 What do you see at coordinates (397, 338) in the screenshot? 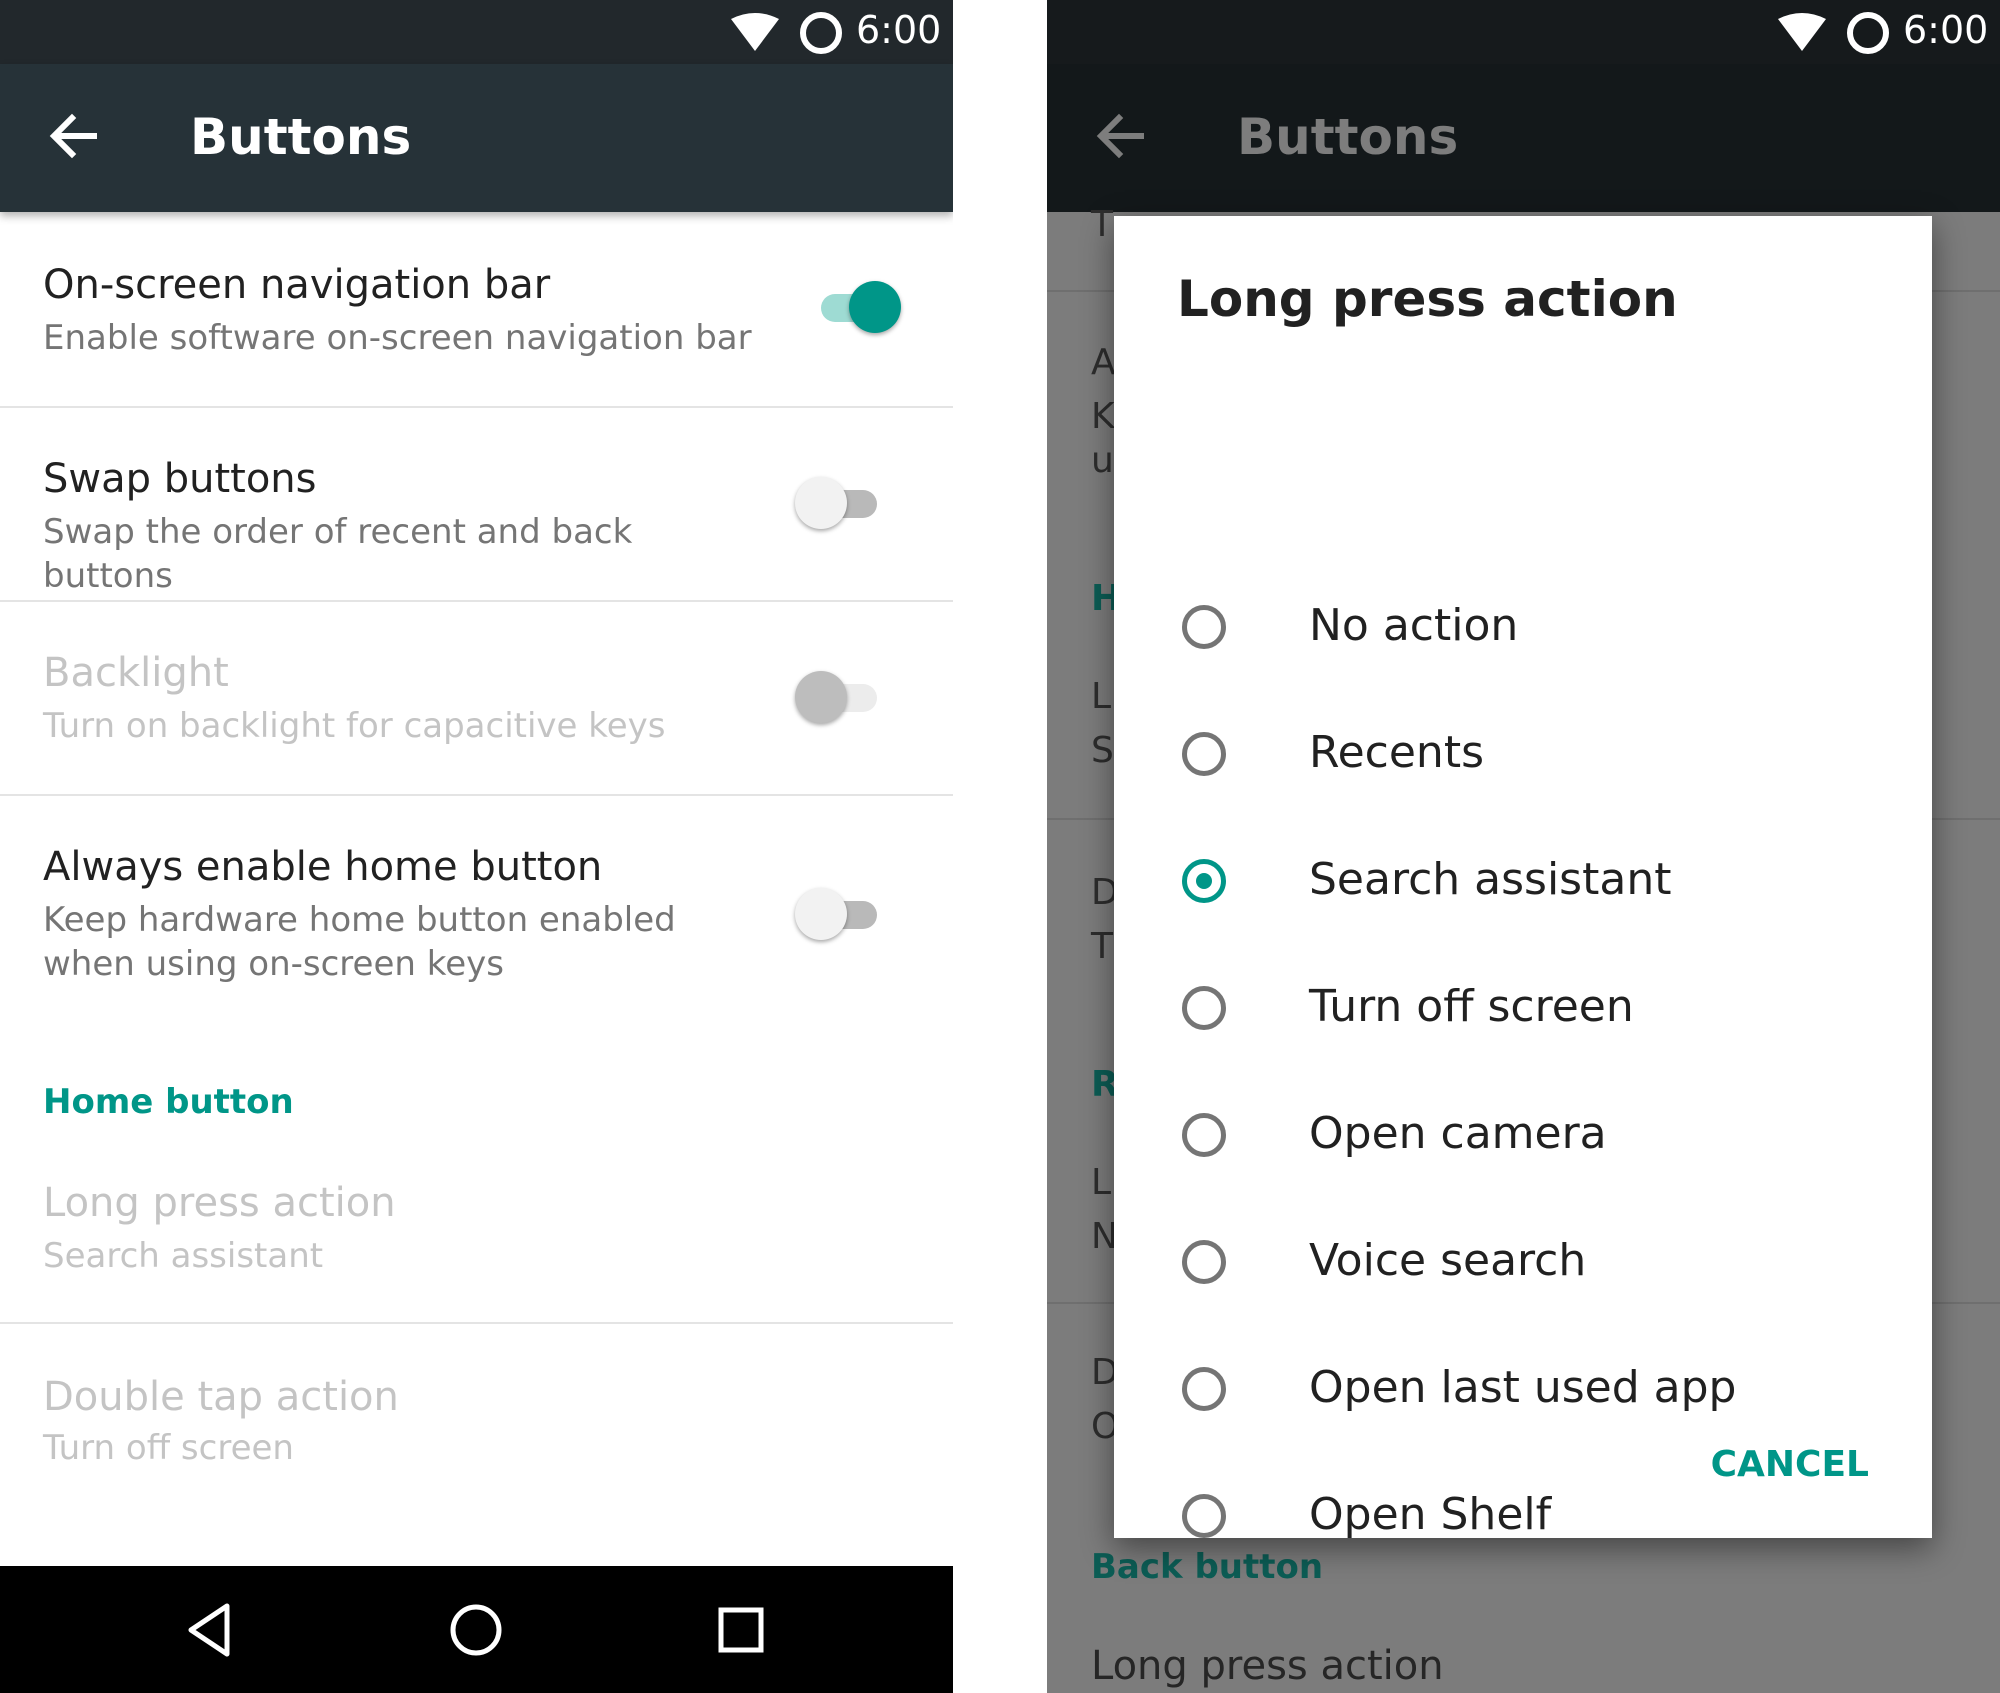
I see `setting-summary: Enable software on-screen navigation bar` at bounding box center [397, 338].